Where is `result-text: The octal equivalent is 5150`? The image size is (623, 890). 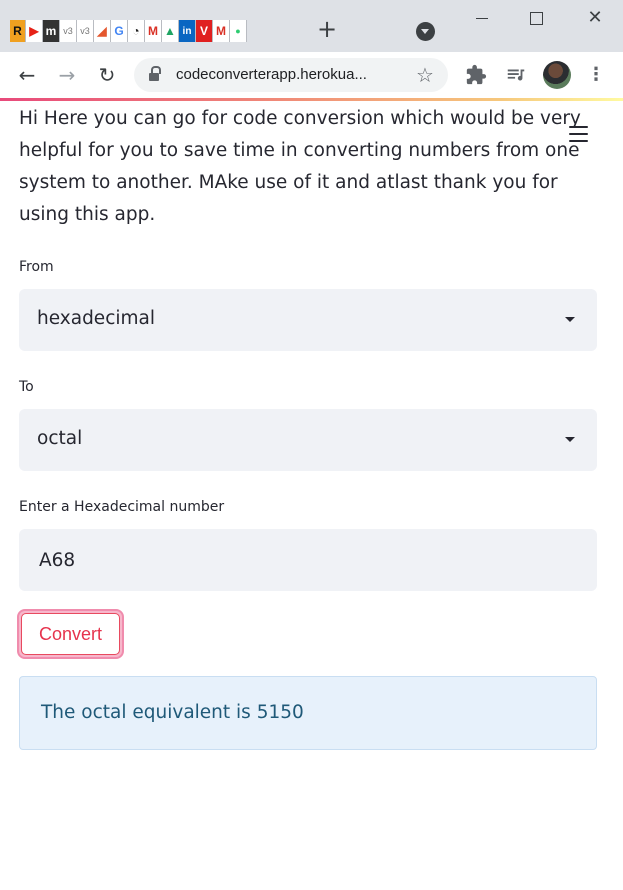 result-text: The octal equivalent is 5150 is located at coordinates (172, 712).